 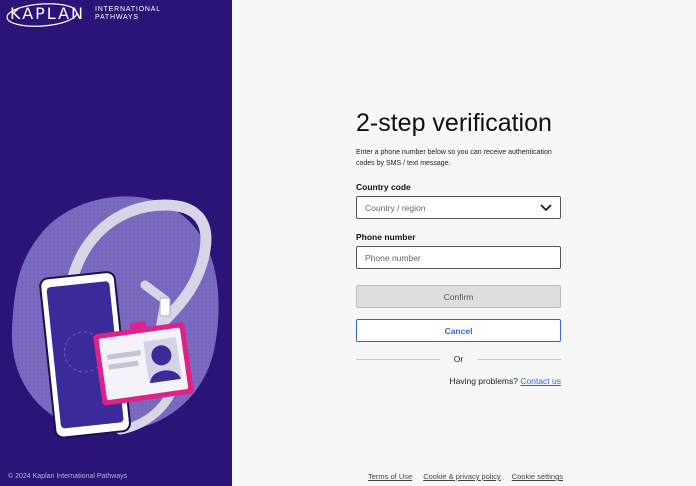 I want to click on having-problems-text: Having problems?, so click(x=483, y=381).